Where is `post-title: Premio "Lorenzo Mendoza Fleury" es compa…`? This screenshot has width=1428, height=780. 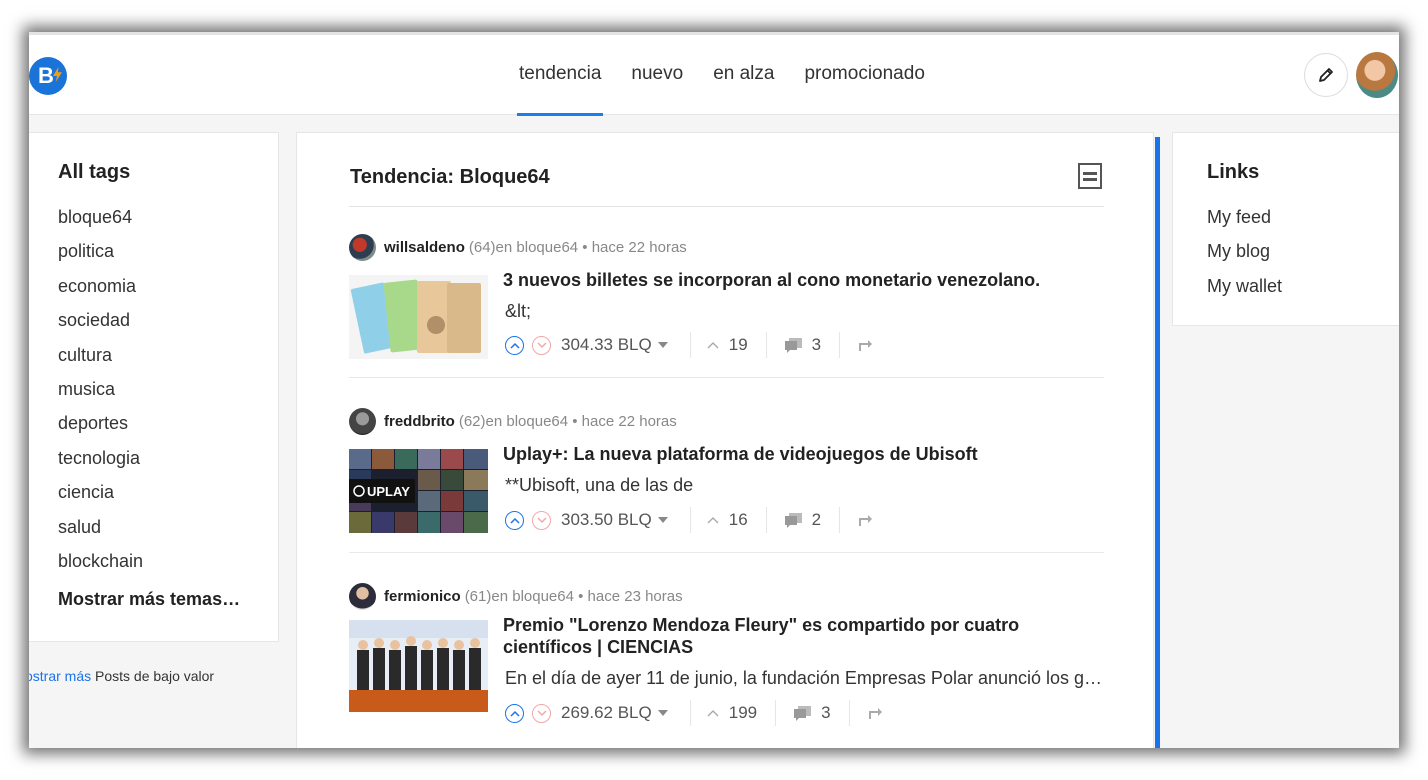
post-title: Premio "Lorenzo Mendoza Fleury" es compa… is located at coordinates (803, 636).